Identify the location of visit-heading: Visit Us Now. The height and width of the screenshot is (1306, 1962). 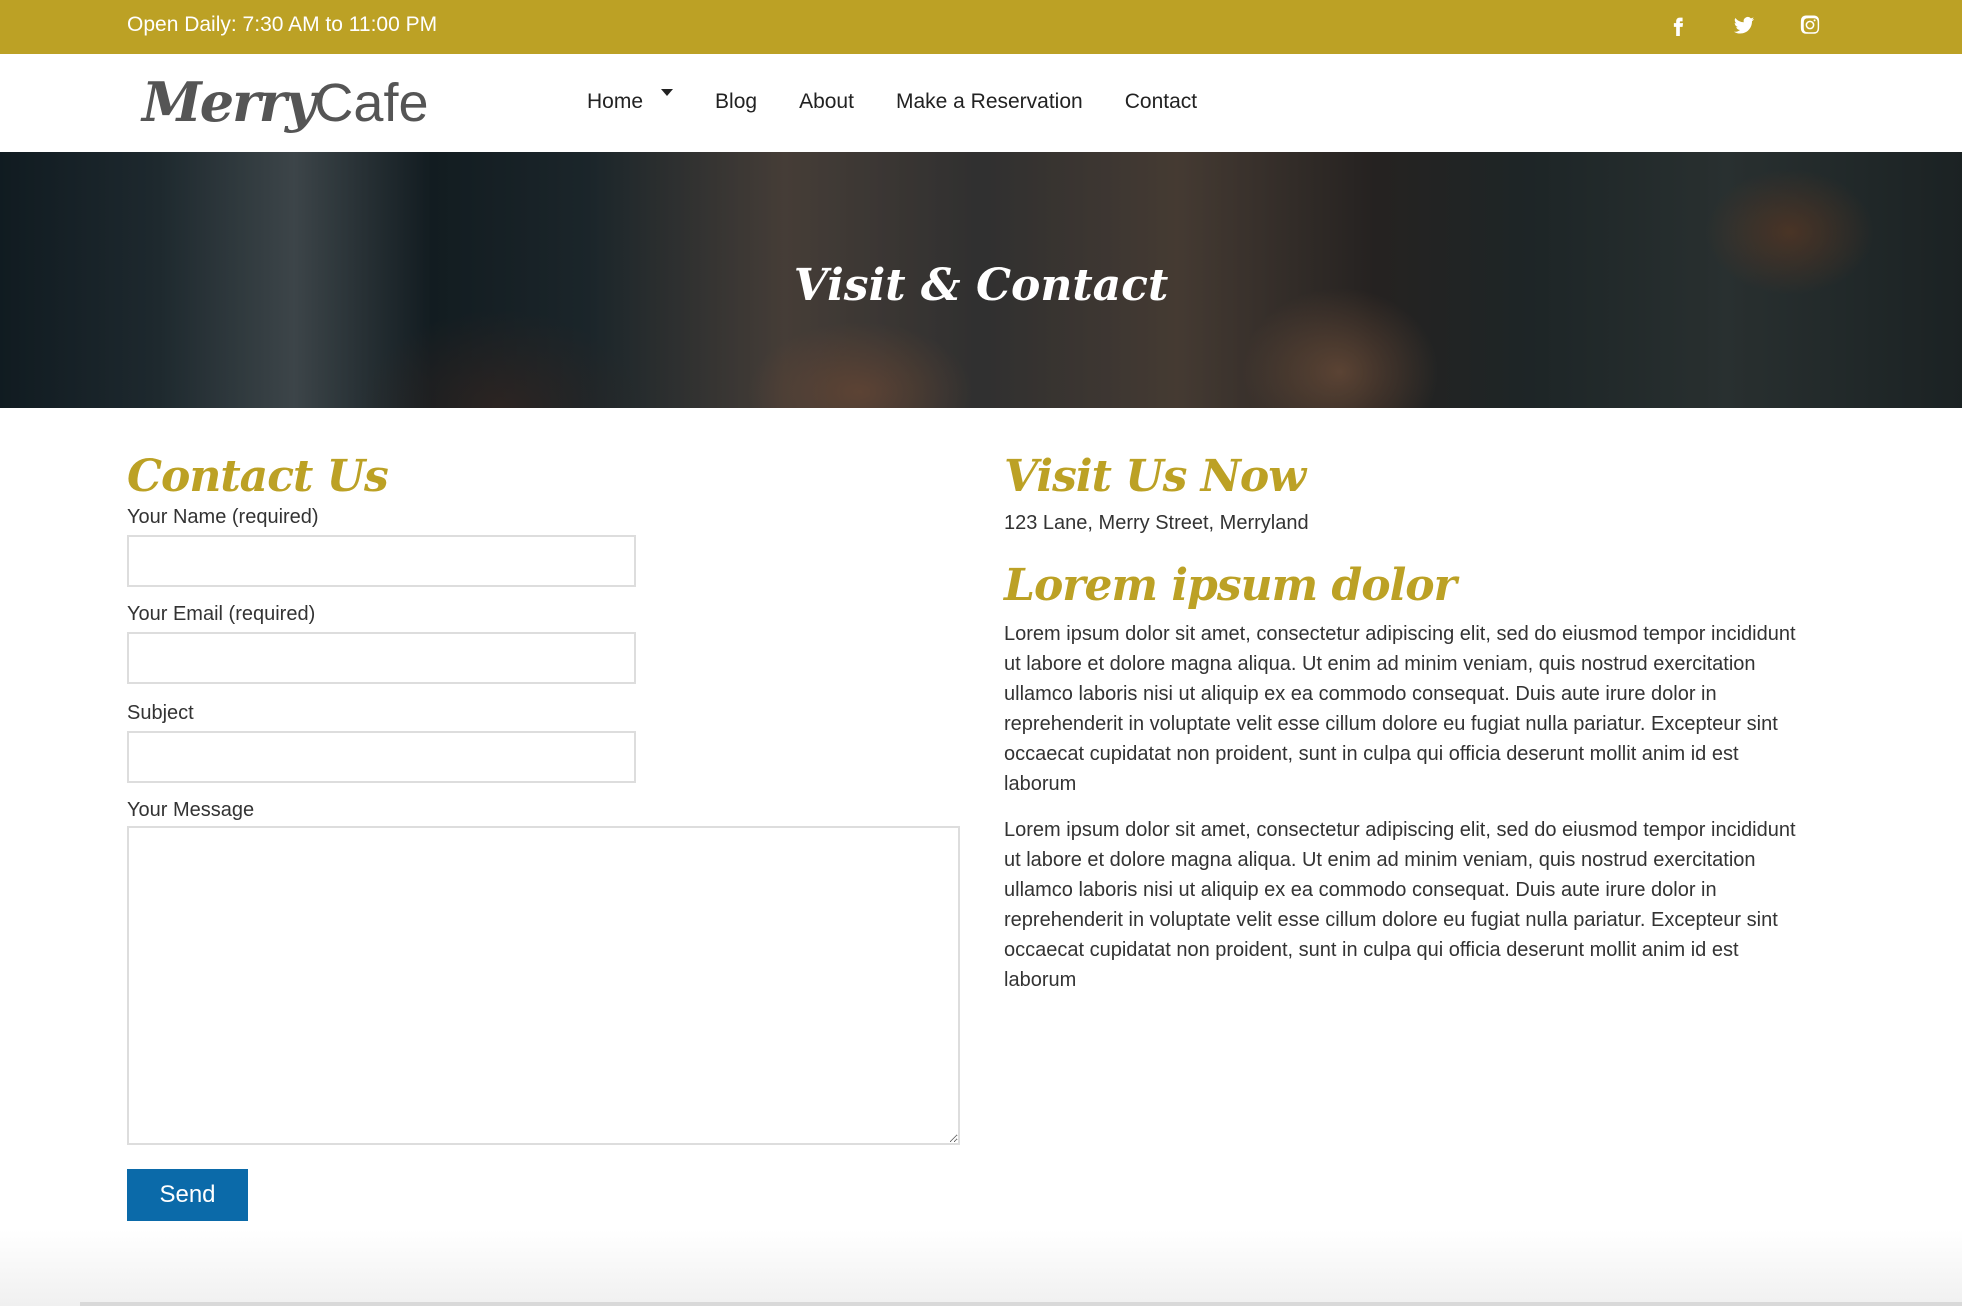
(1155, 476).